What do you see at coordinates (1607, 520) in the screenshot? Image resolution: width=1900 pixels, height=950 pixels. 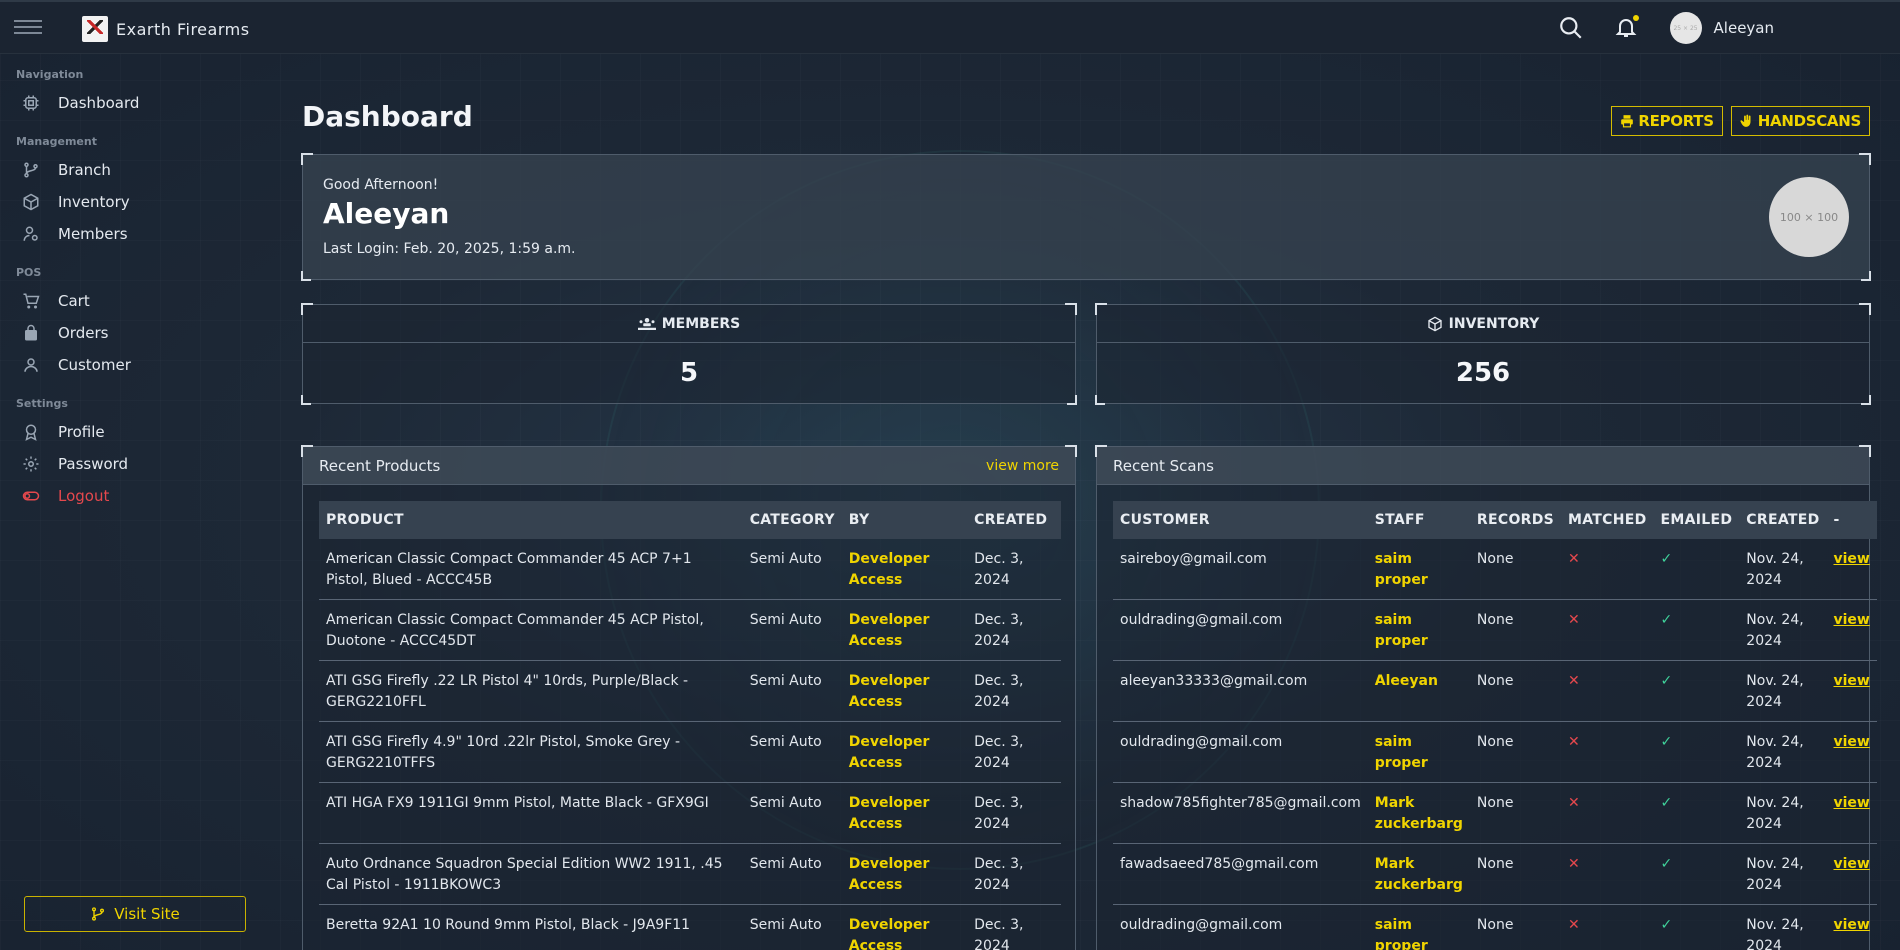 I see `column-header: MATCHED` at bounding box center [1607, 520].